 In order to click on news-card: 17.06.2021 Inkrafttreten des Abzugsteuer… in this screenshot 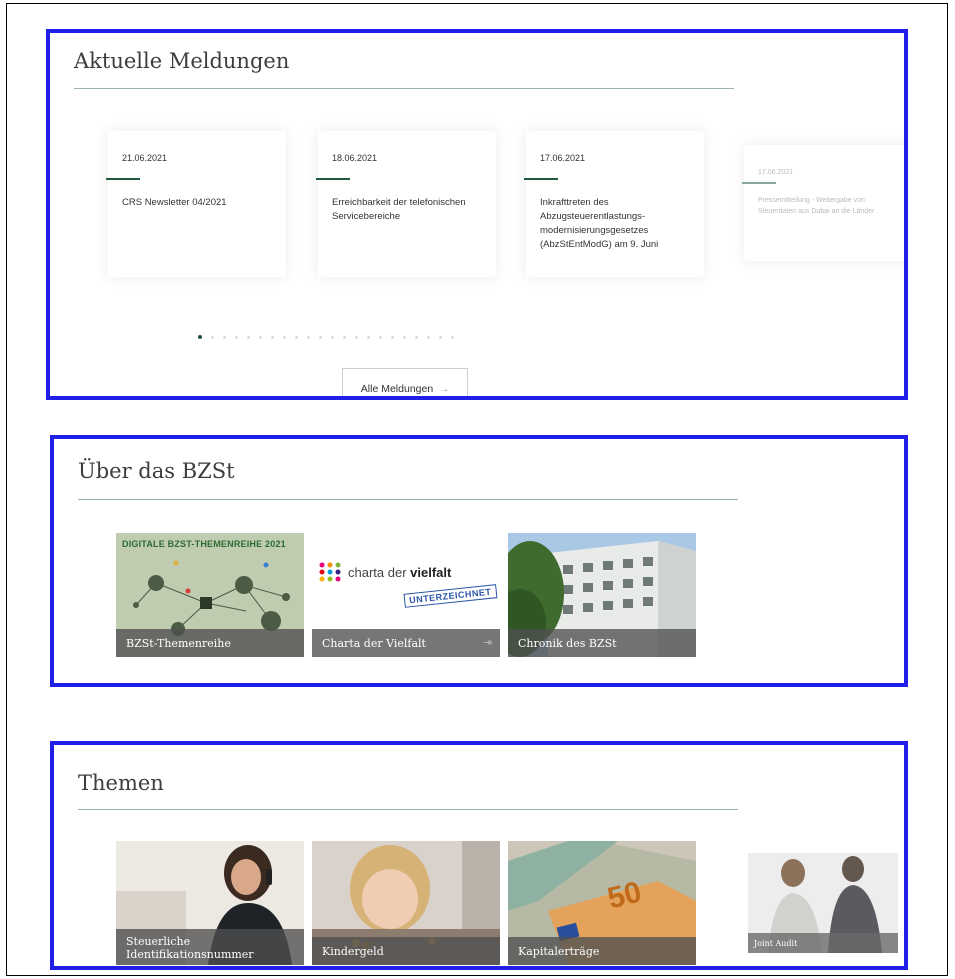, I will do `click(614, 204)`.